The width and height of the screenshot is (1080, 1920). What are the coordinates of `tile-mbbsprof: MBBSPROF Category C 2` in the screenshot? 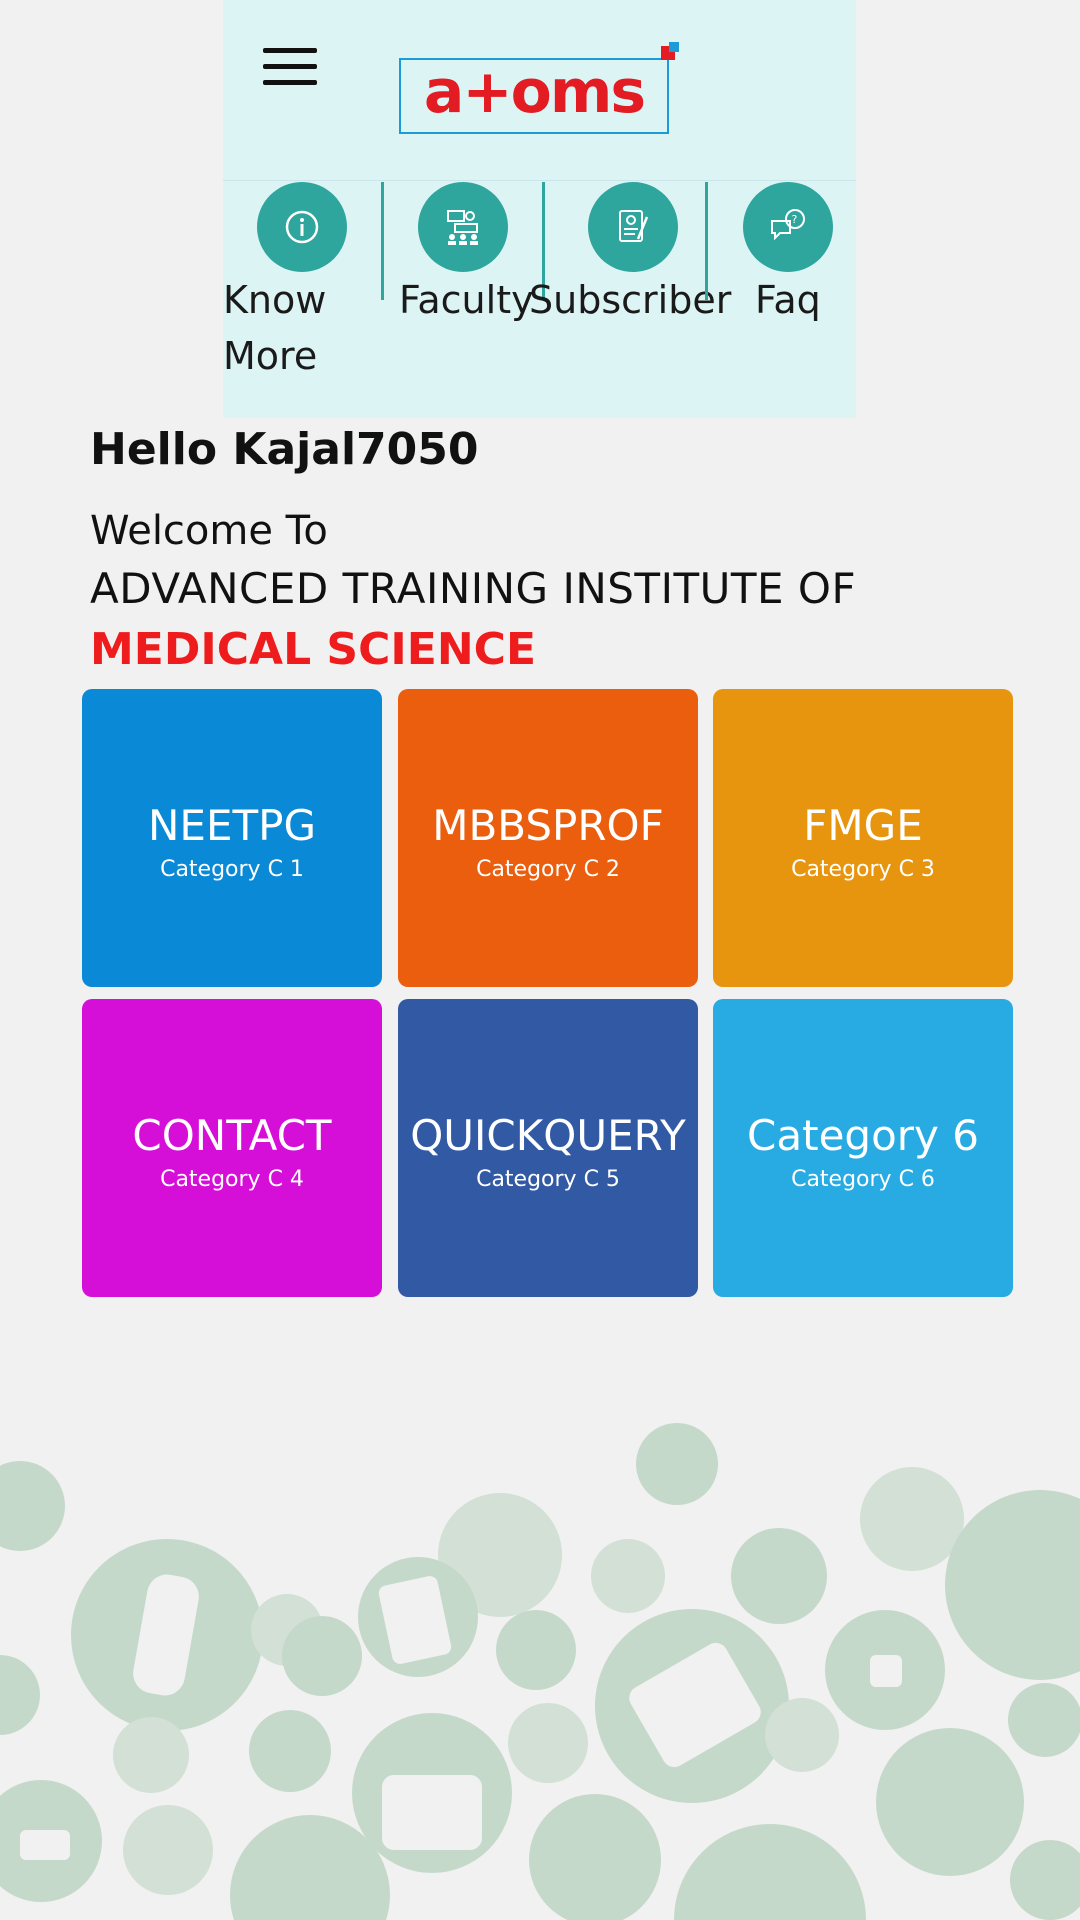 It's located at (548, 838).